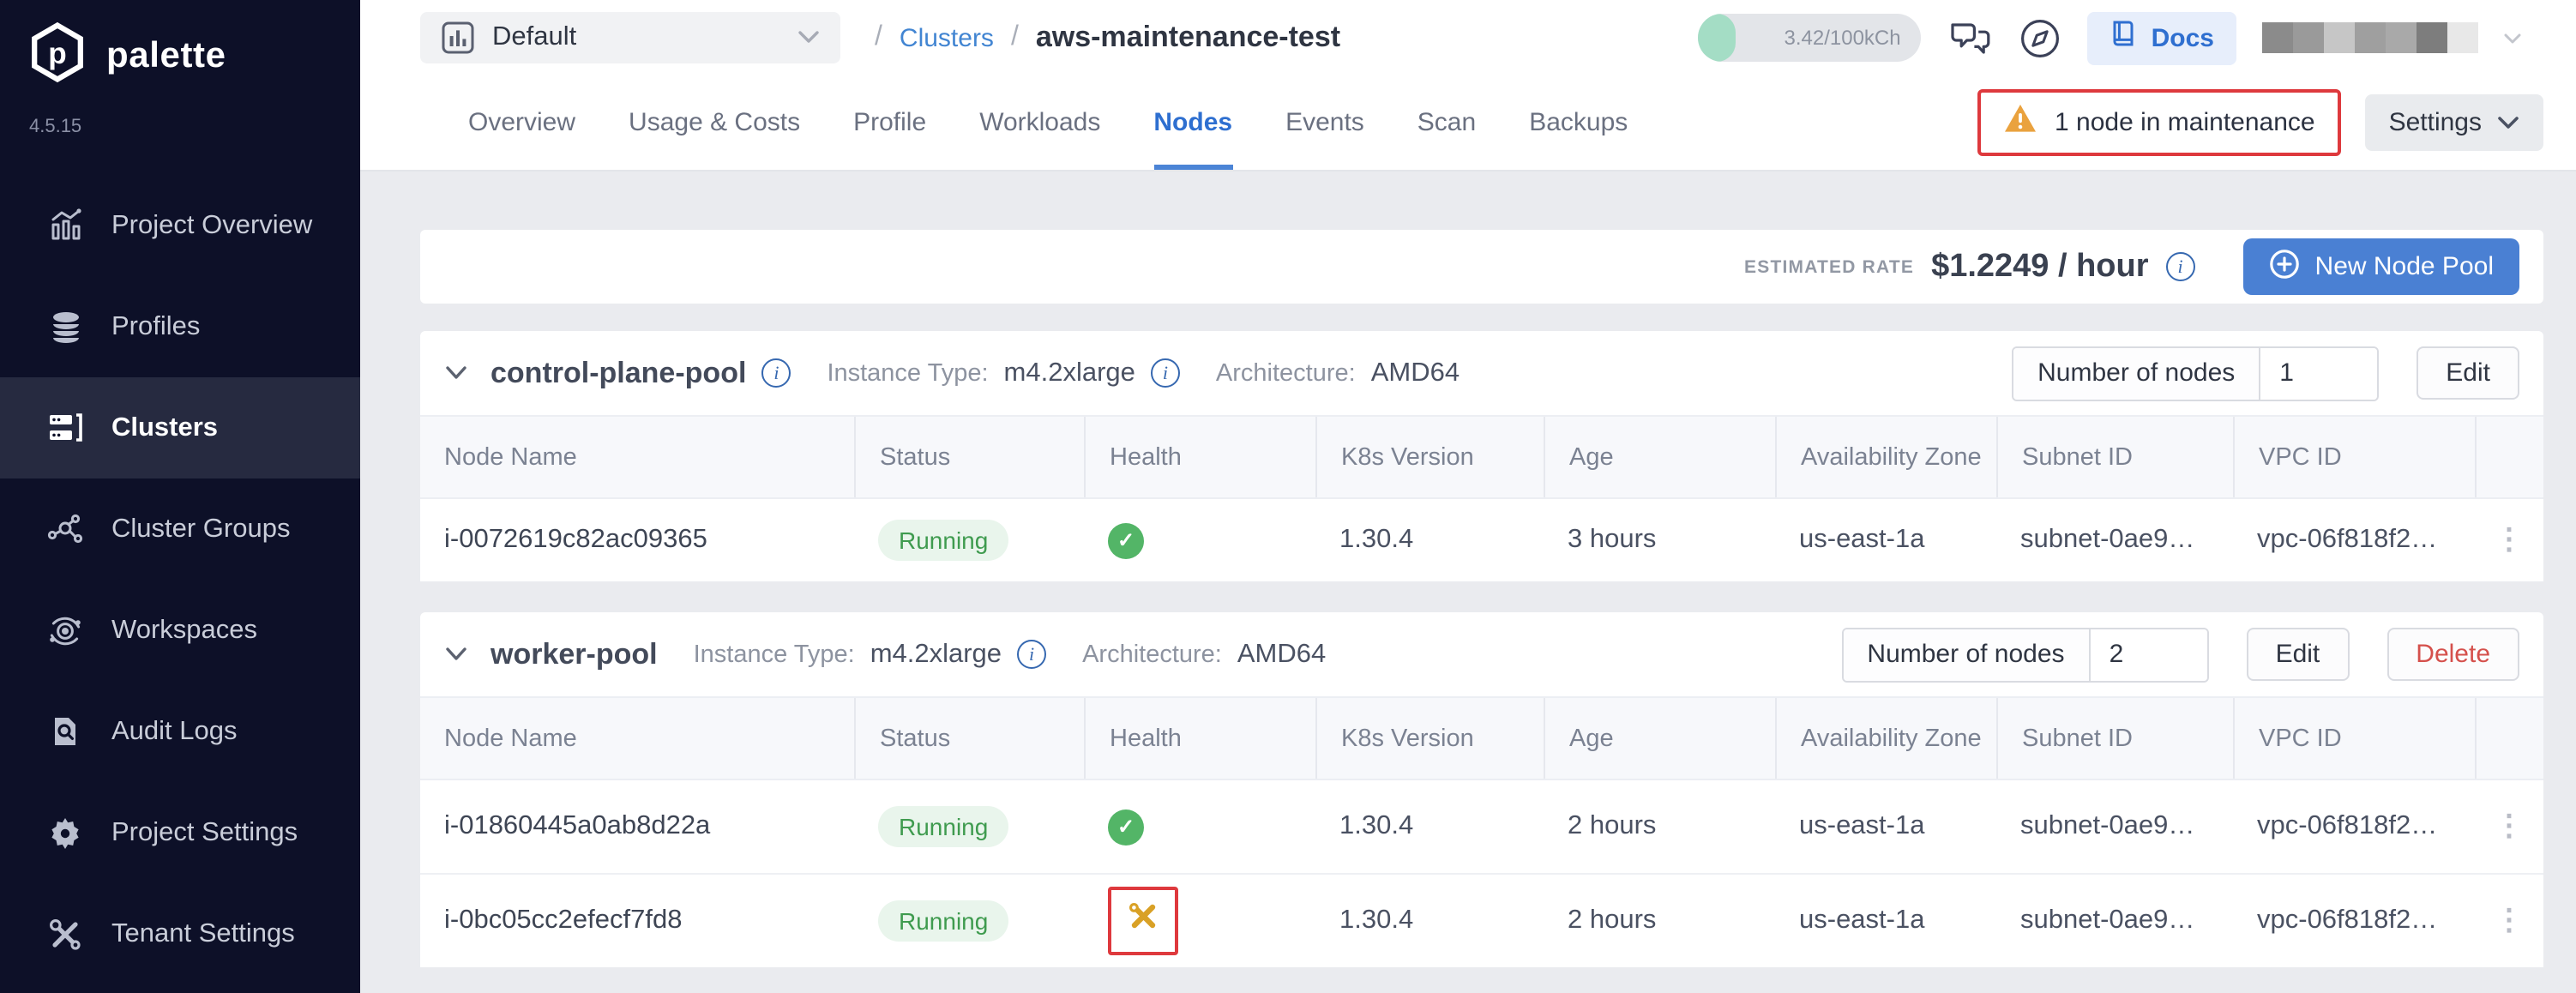  Describe the element at coordinates (2260, 122) in the screenshot. I see `tabs-right-actions: 1 node in maintenance Settings` at that location.